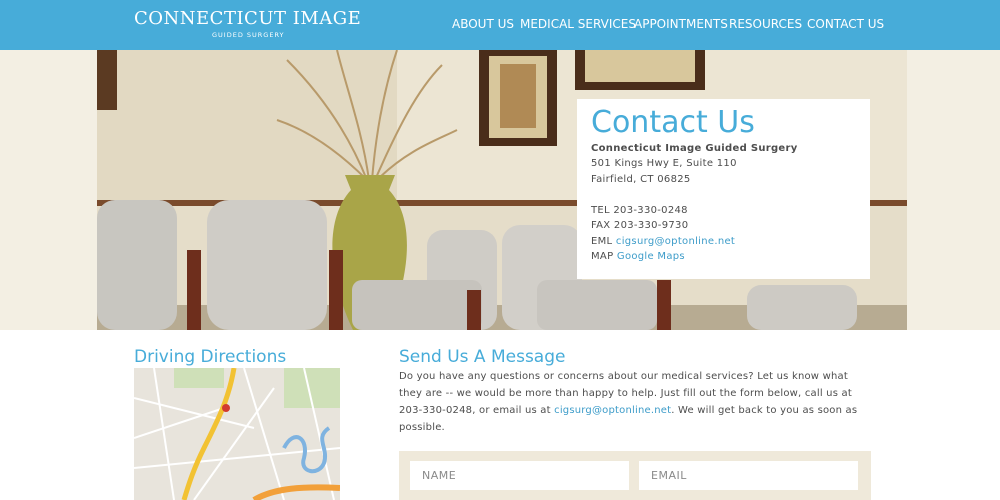 The height and width of the screenshot is (500, 1000). What do you see at coordinates (578, 24) in the screenshot?
I see `nav-medical-services: MEDICAL SERVICES` at bounding box center [578, 24].